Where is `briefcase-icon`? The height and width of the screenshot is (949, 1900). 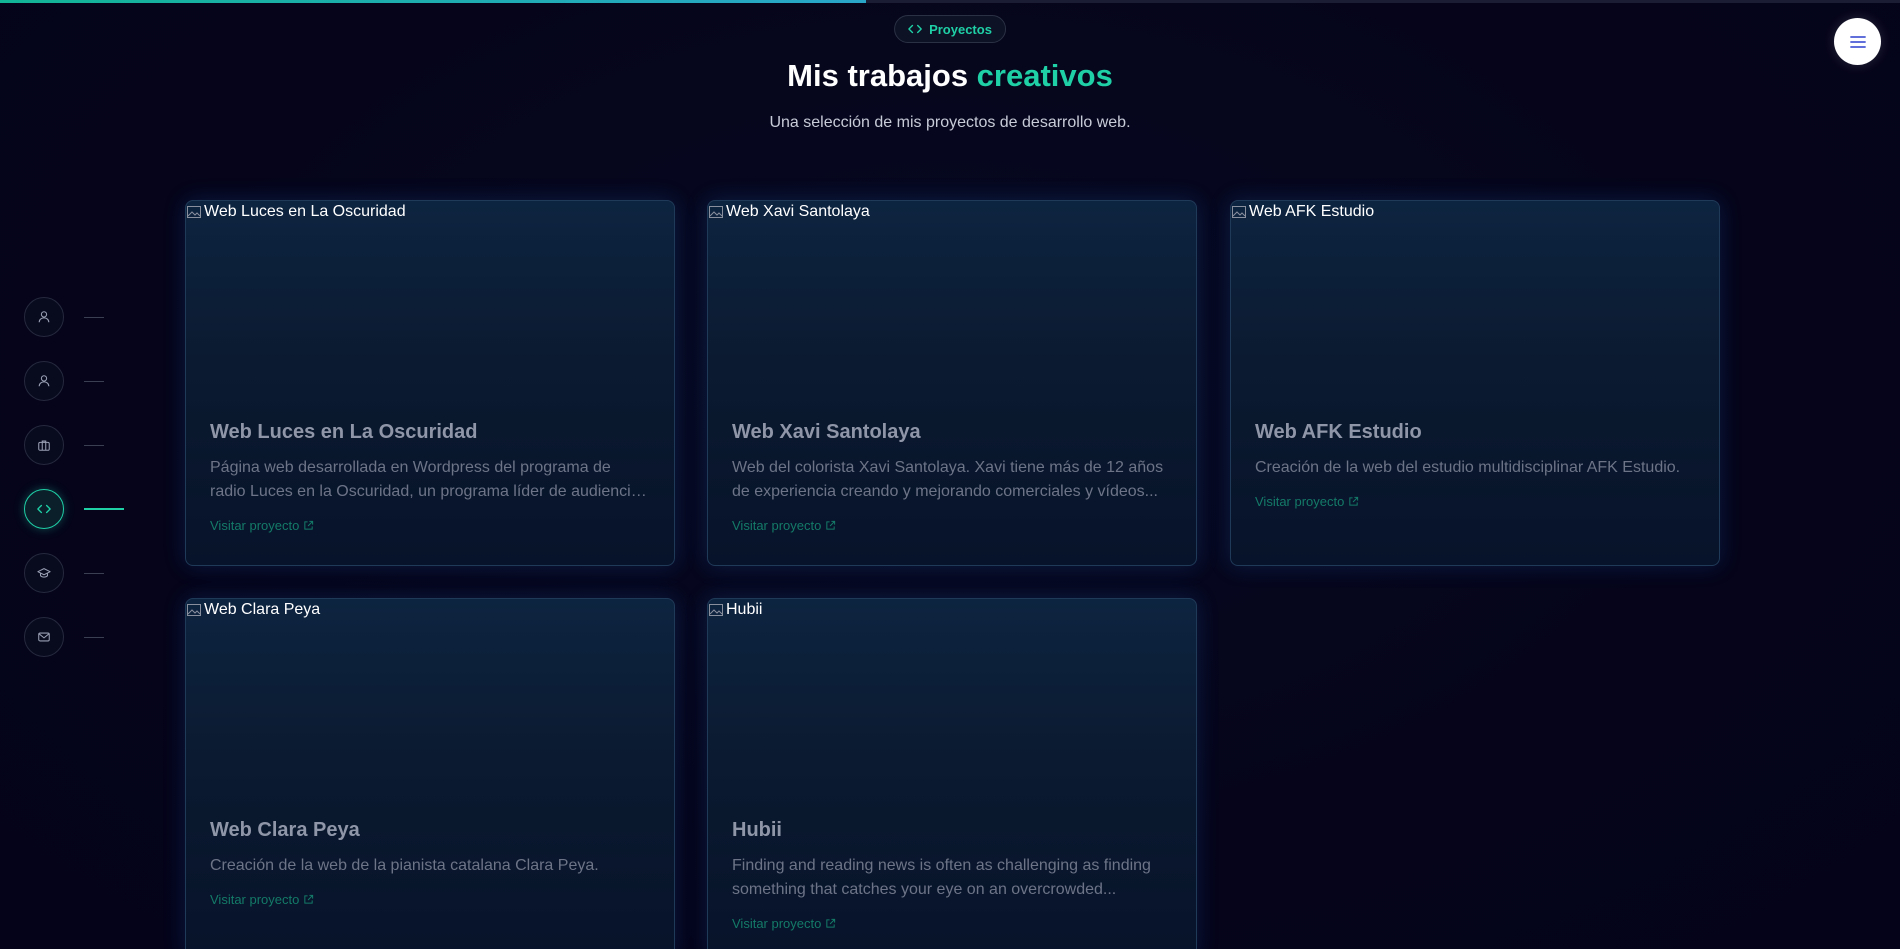 briefcase-icon is located at coordinates (44, 445).